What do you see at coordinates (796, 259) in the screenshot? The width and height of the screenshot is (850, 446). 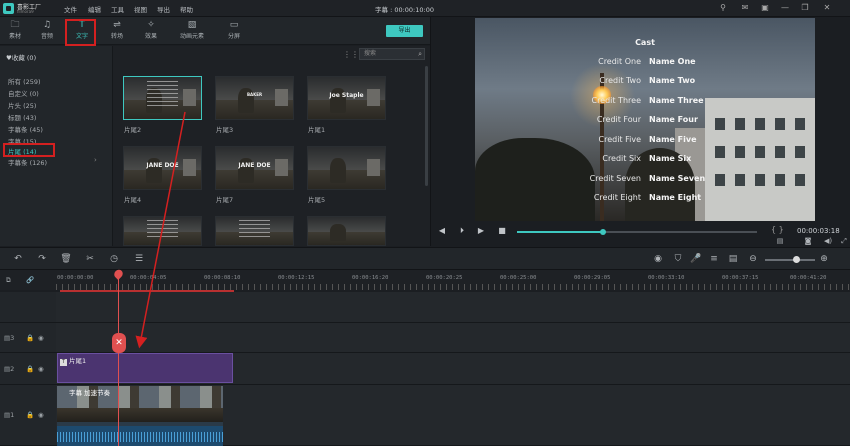 I see `zoom-slider-knob` at bounding box center [796, 259].